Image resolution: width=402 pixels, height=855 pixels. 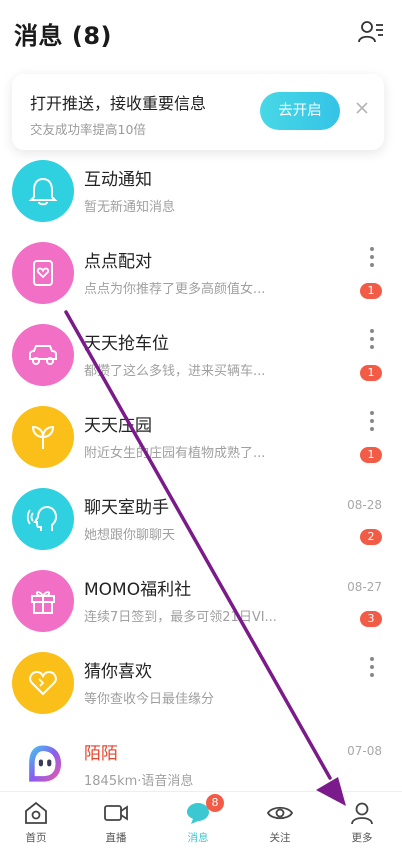 I want to click on item-message: 1845km·语音消息, so click(x=139, y=781).